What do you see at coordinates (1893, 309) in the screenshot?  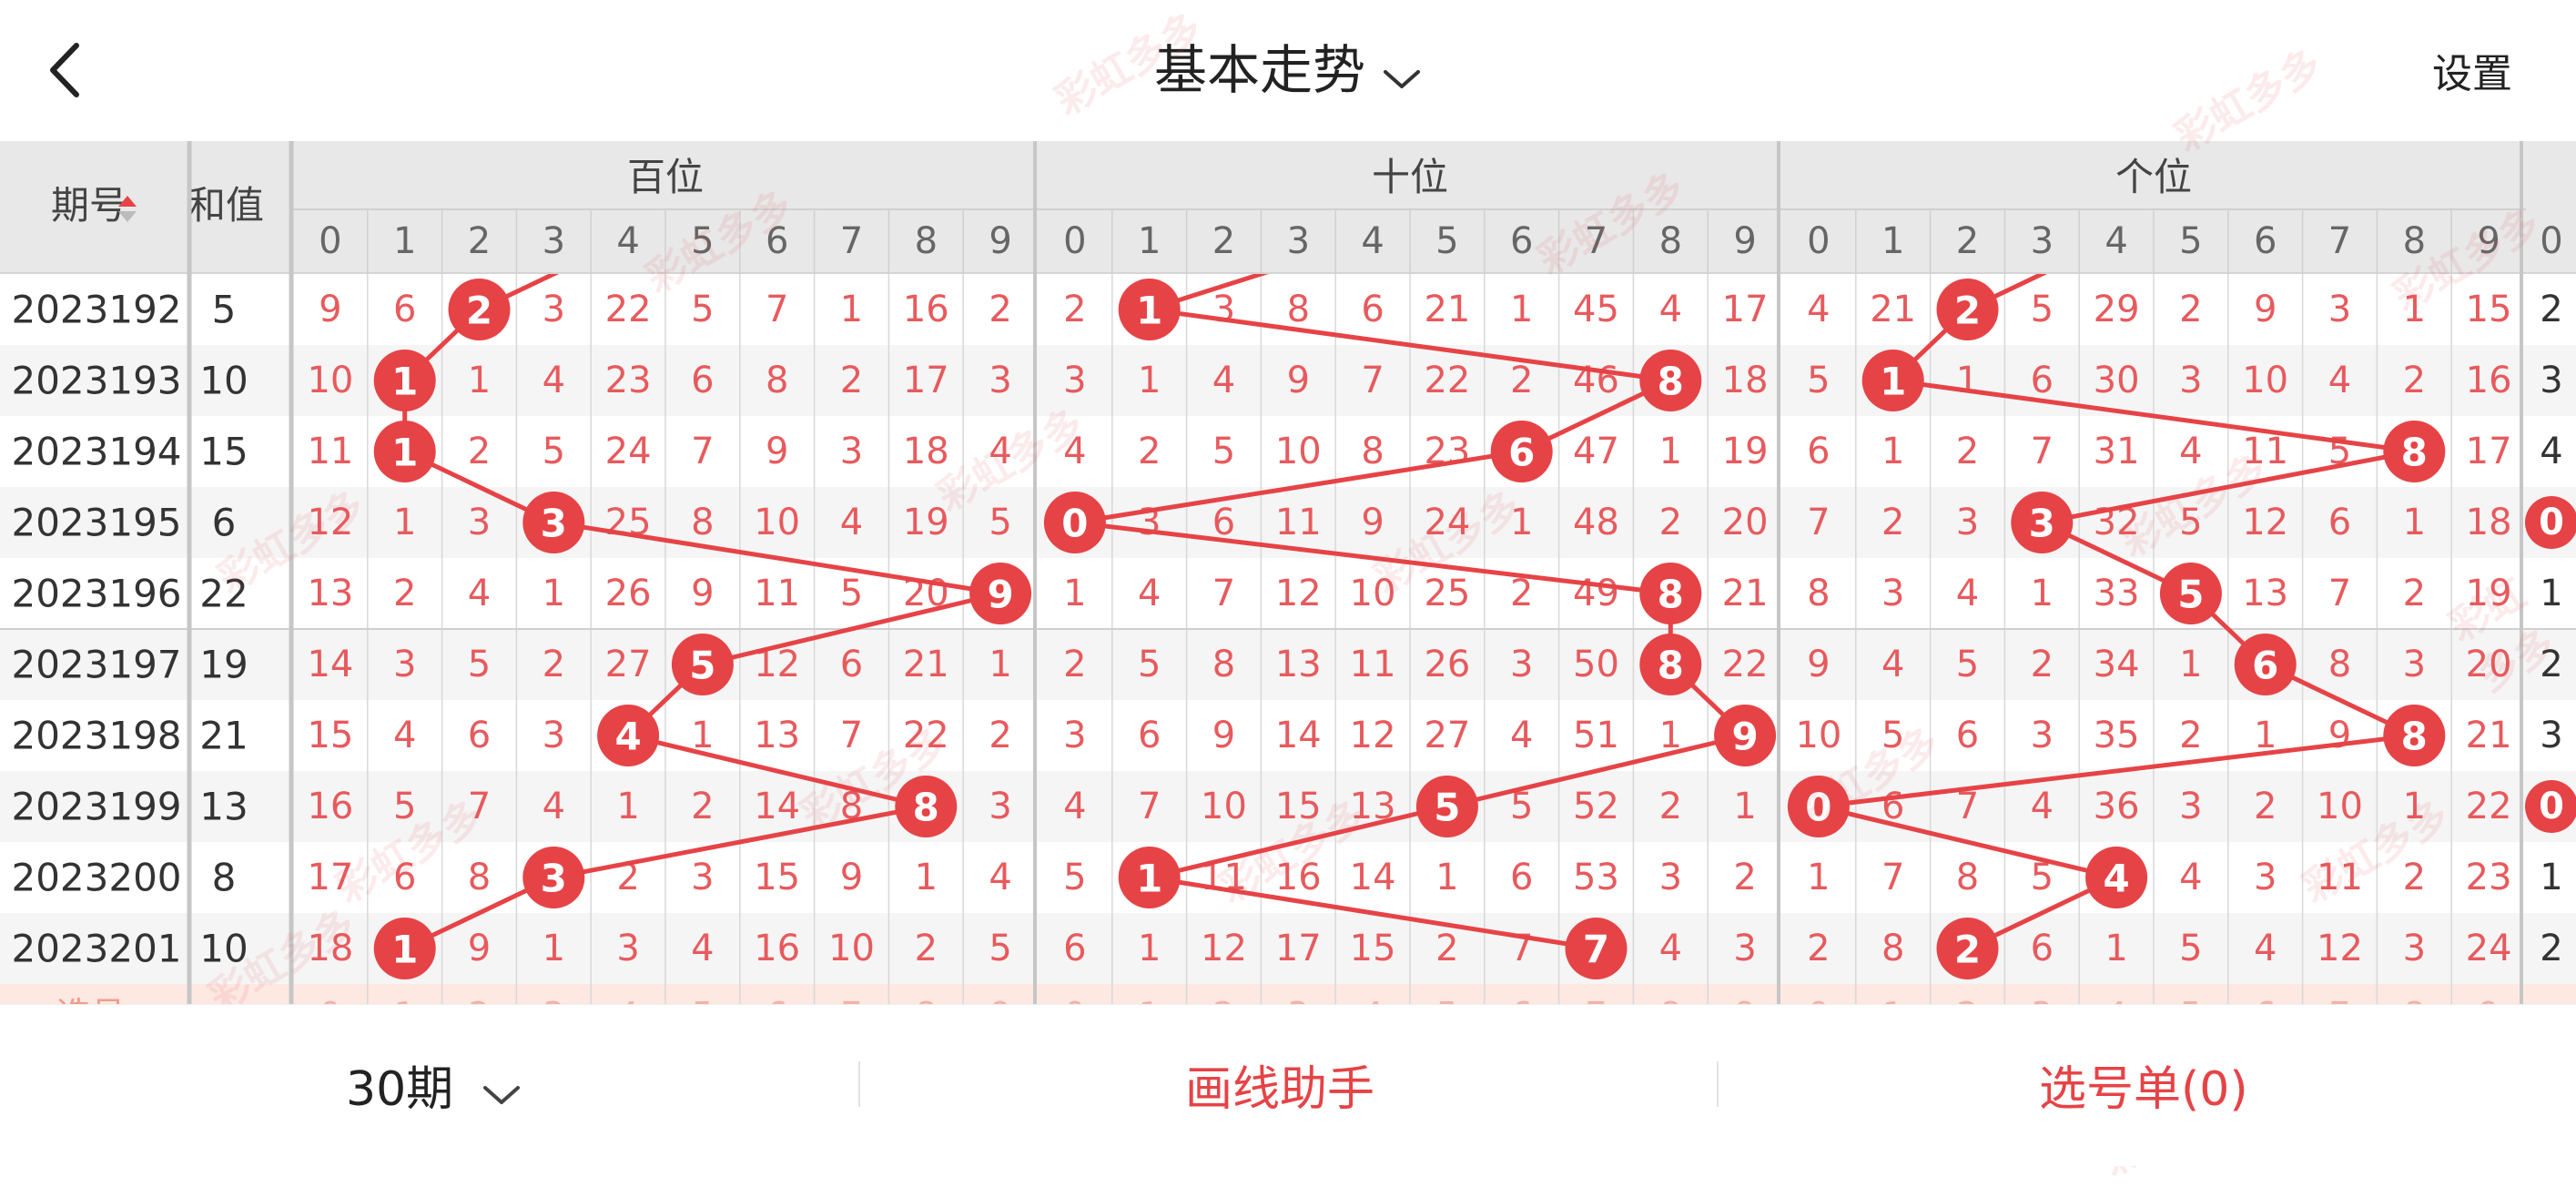 I see `missing-count: 21` at bounding box center [1893, 309].